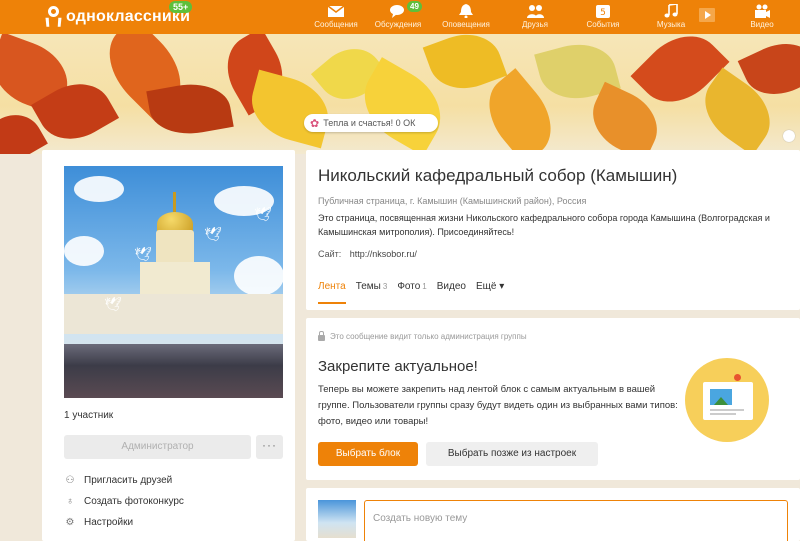 This screenshot has height=541, width=800. I want to click on tab-more: Ещё ▾, so click(490, 292).